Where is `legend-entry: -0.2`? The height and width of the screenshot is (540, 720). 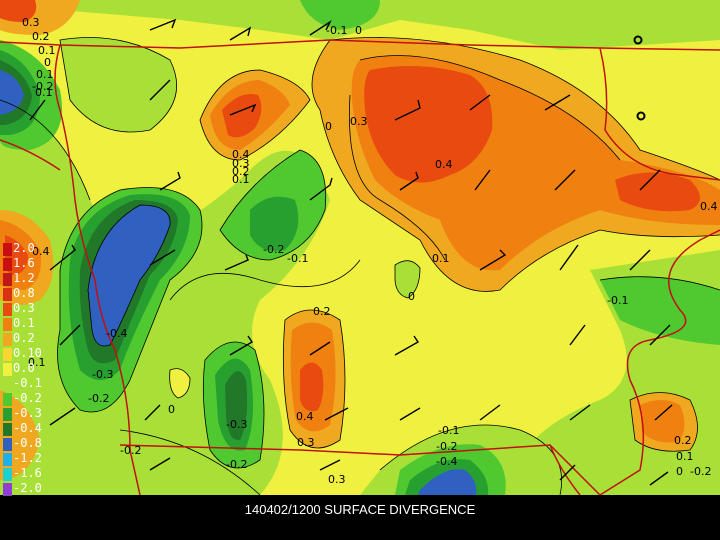 legend-entry: -0.2 is located at coordinates (26, 398).